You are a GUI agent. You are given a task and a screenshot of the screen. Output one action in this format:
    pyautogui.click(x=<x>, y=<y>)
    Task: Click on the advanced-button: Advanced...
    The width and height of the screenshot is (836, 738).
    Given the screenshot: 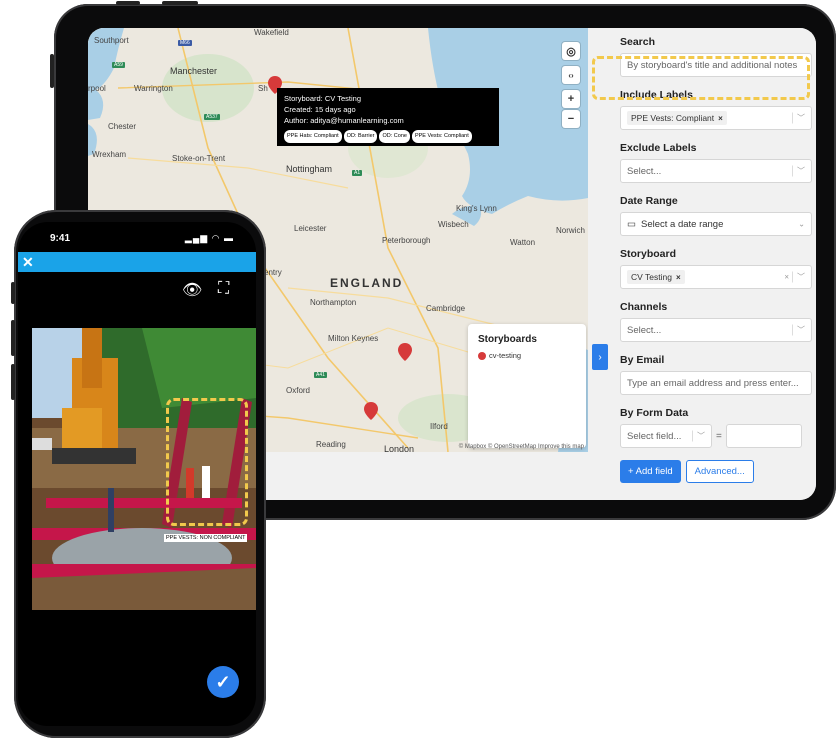 What is the action you would take?
    pyautogui.click(x=719, y=471)
    